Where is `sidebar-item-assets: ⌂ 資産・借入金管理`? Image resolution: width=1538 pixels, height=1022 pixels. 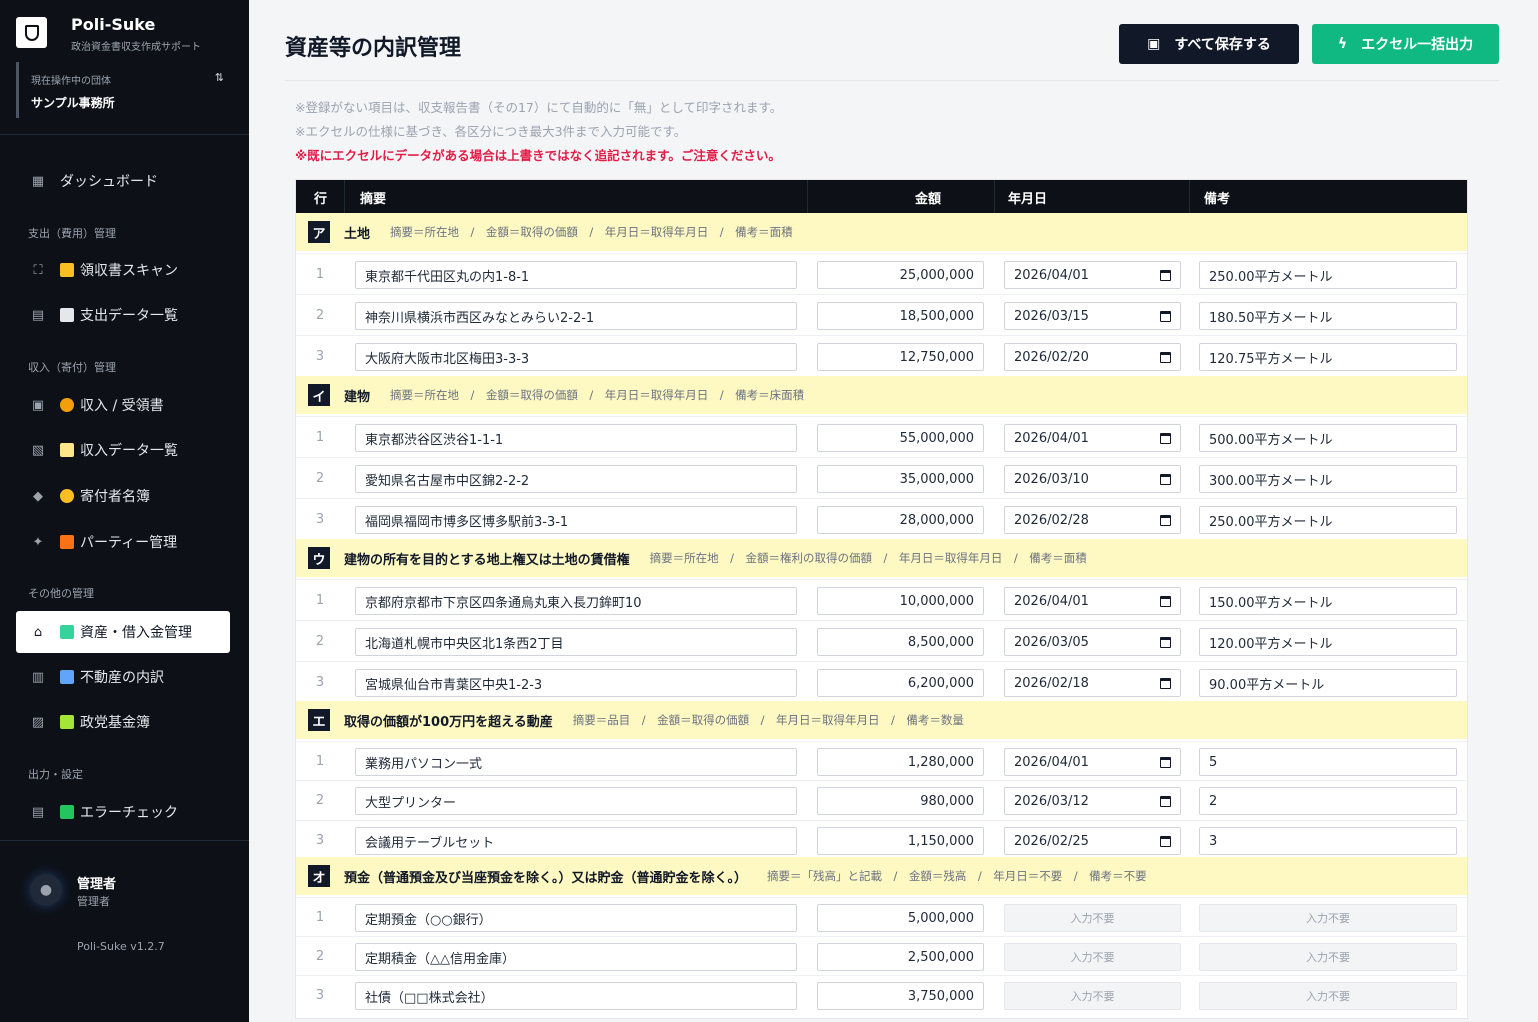
sidebar-item-assets: ⌂ 資産・借入金管理 is located at coordinates (123, 632).